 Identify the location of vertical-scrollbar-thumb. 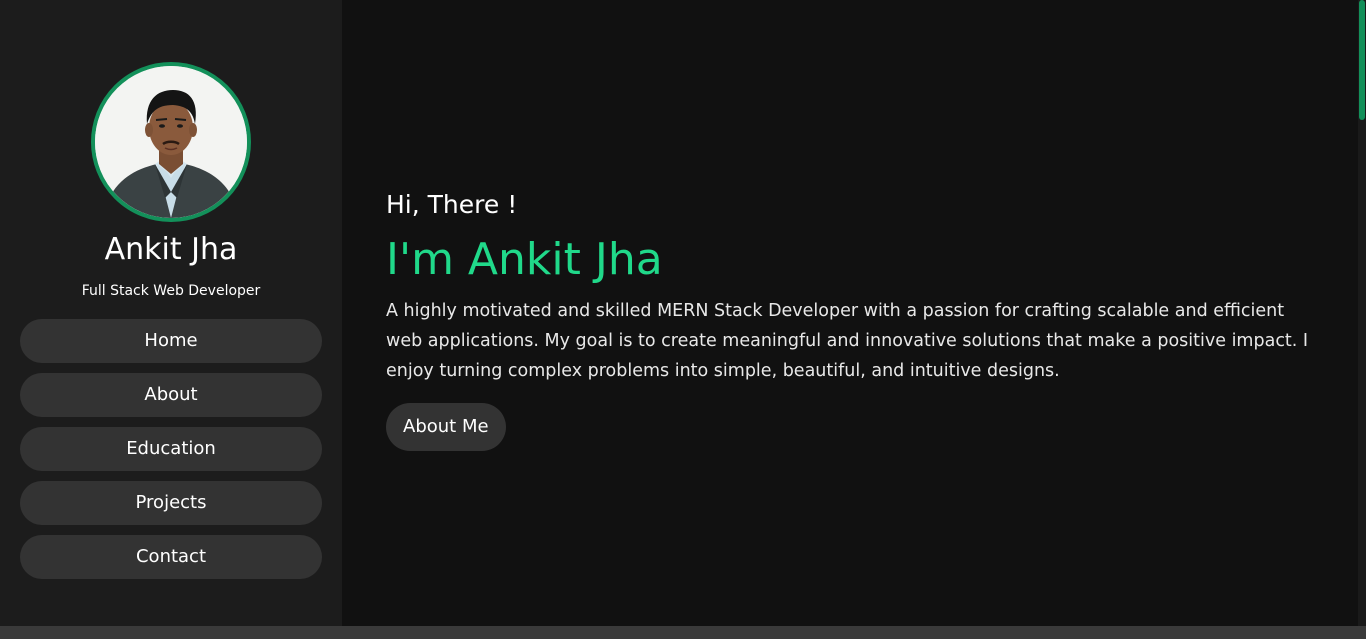
(1362, 60).